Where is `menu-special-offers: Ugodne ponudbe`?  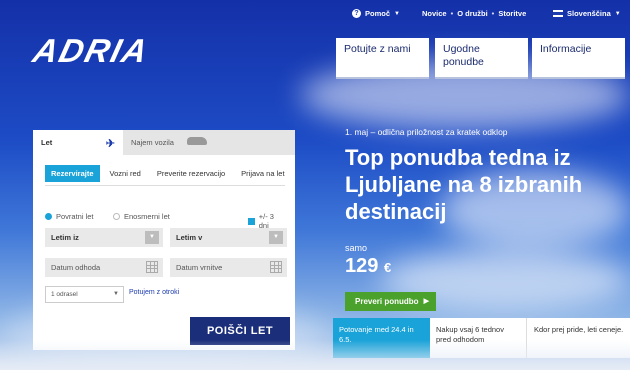
menu-special-offers: Ugodne ponudbe is located at coordinates (481, 58).